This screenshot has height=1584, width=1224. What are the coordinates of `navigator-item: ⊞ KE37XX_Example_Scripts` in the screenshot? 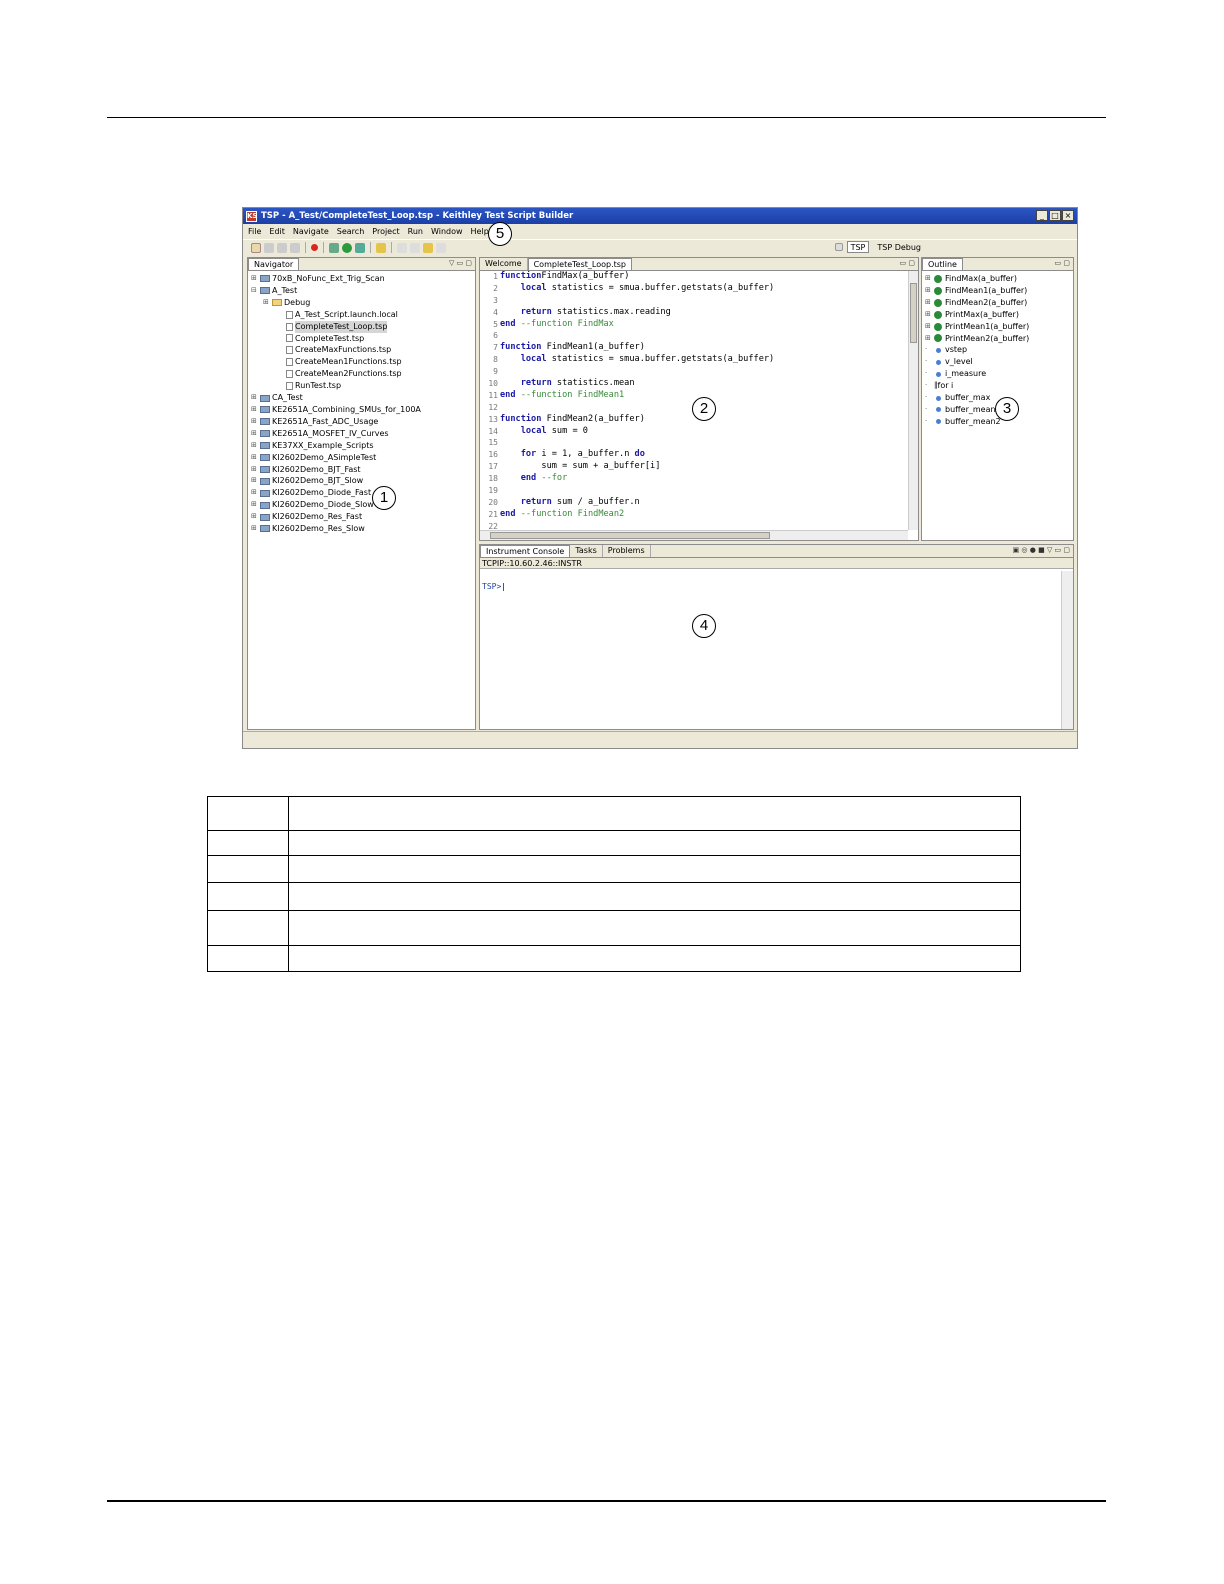 It's located at (363, 446).